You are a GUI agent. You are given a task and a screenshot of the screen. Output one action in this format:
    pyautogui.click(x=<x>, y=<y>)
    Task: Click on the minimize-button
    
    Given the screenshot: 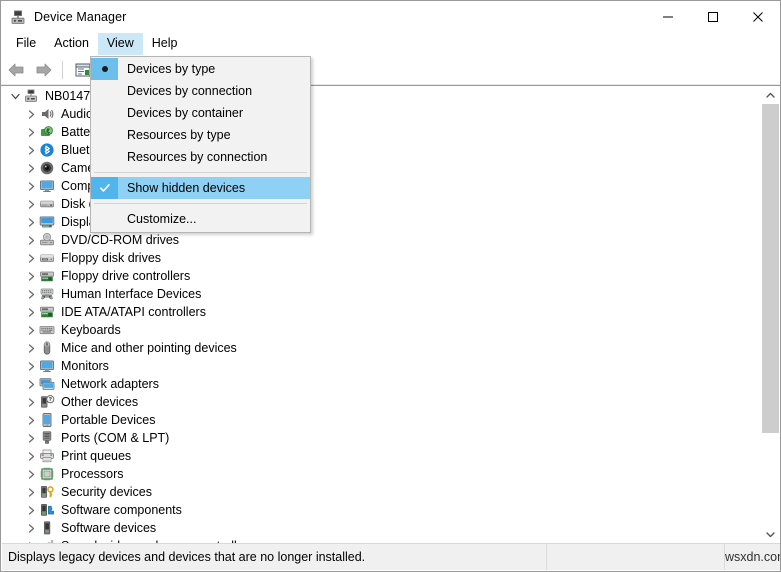 What is the action you would take?
    pyautogui.click(x=667, y=16)
    